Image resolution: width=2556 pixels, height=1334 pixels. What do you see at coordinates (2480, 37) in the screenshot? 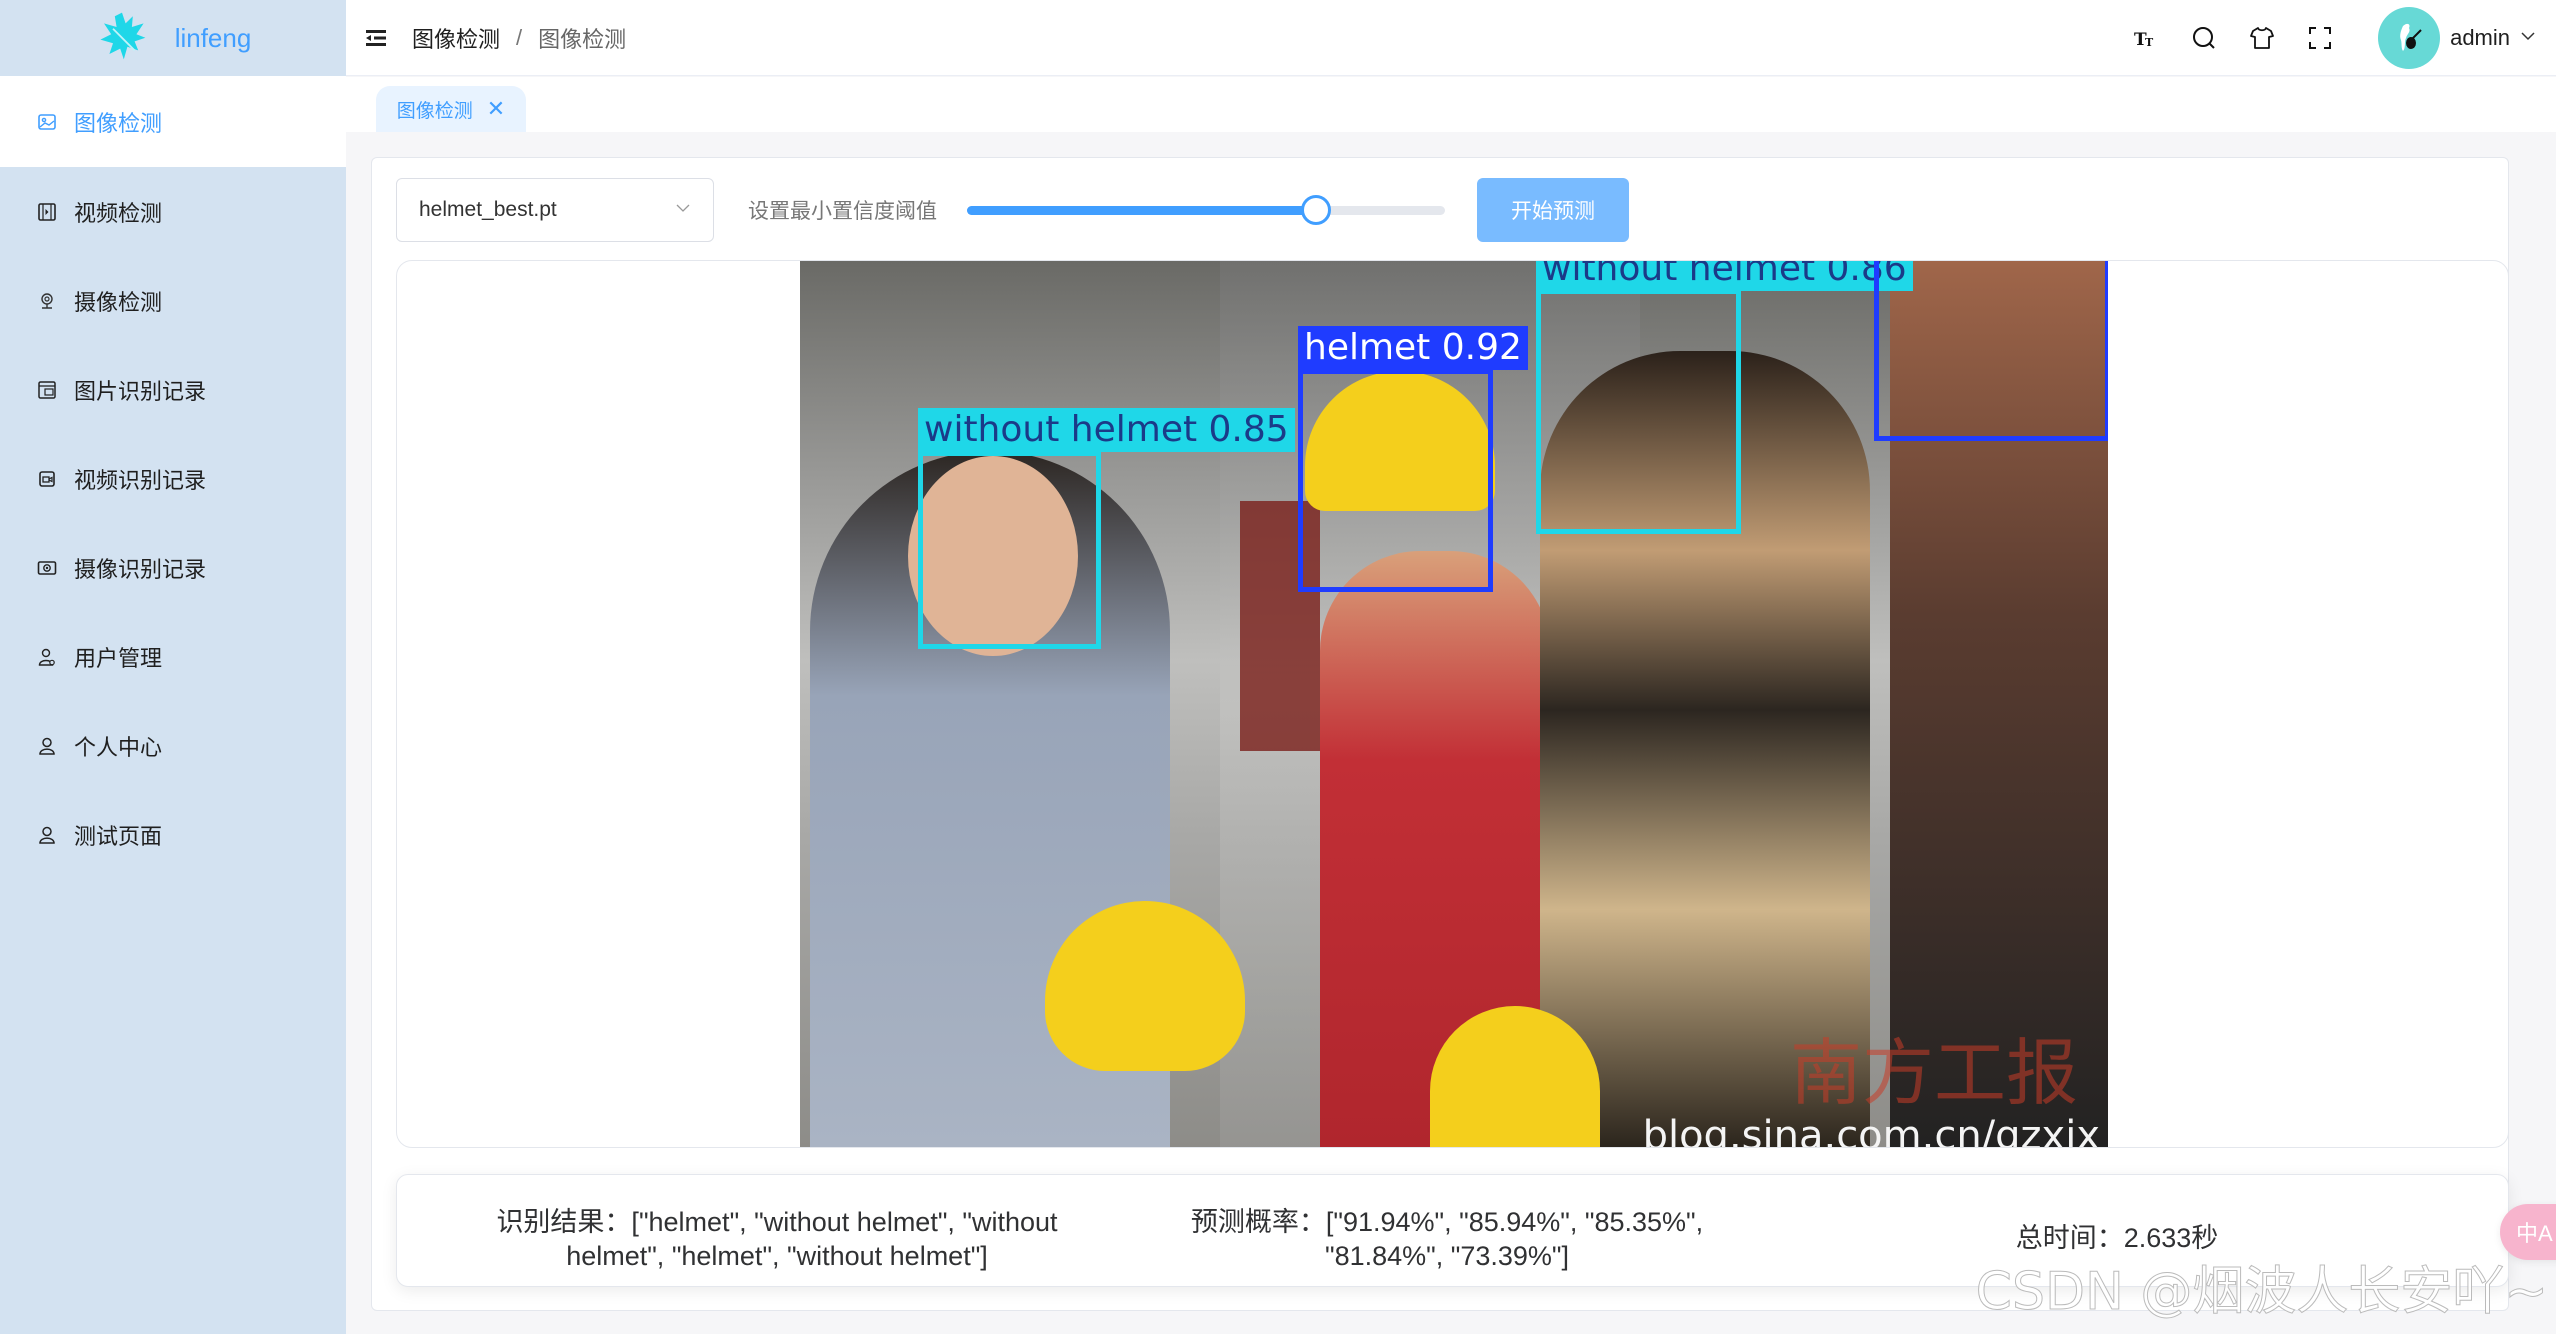
I see `username: admin` at bounding box center [2480, 37].